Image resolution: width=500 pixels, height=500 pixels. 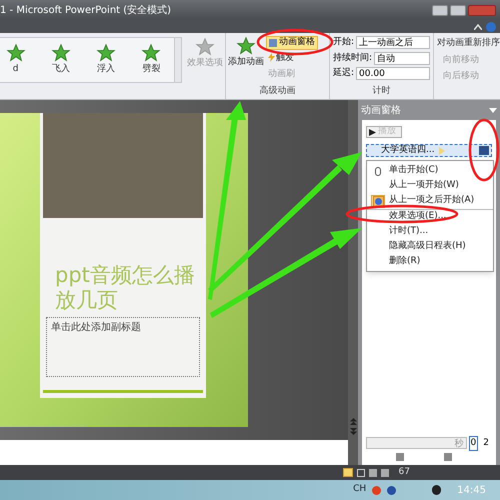 What do you see at coordinates (343, 42) in the screenshot?
I see `start-label: 开始:` at bounding box center [343, 42].